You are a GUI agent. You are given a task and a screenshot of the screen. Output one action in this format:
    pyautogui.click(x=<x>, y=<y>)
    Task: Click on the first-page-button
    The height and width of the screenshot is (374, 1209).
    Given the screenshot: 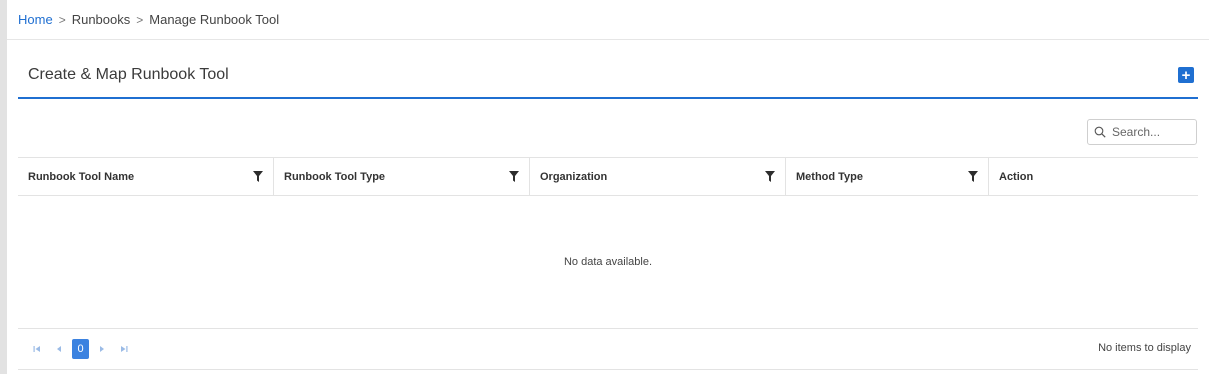 What is the action you would take?
    pyautogui.click(x=37, y=349)
    